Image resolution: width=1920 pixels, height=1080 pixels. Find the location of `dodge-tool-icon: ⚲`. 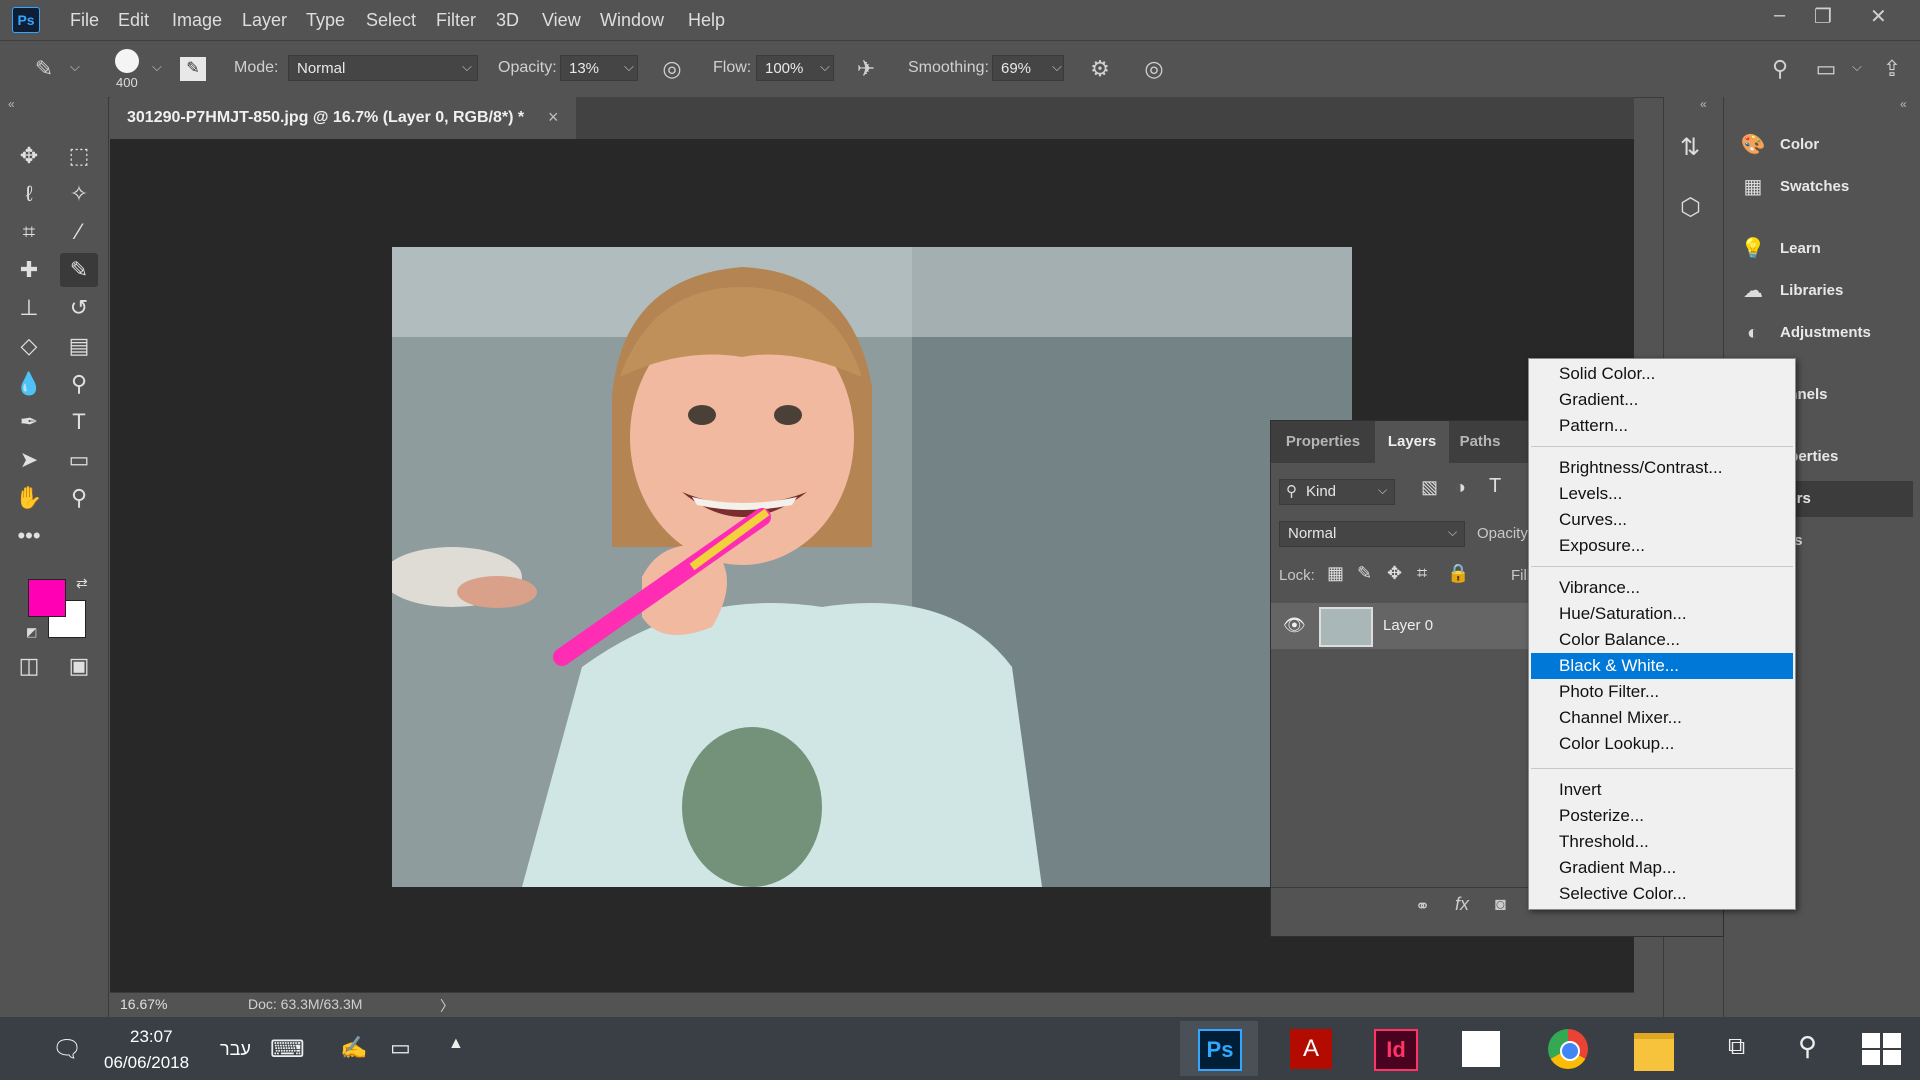

dodge-tool-icon: ⚲ is located at coordinates (79, 384).